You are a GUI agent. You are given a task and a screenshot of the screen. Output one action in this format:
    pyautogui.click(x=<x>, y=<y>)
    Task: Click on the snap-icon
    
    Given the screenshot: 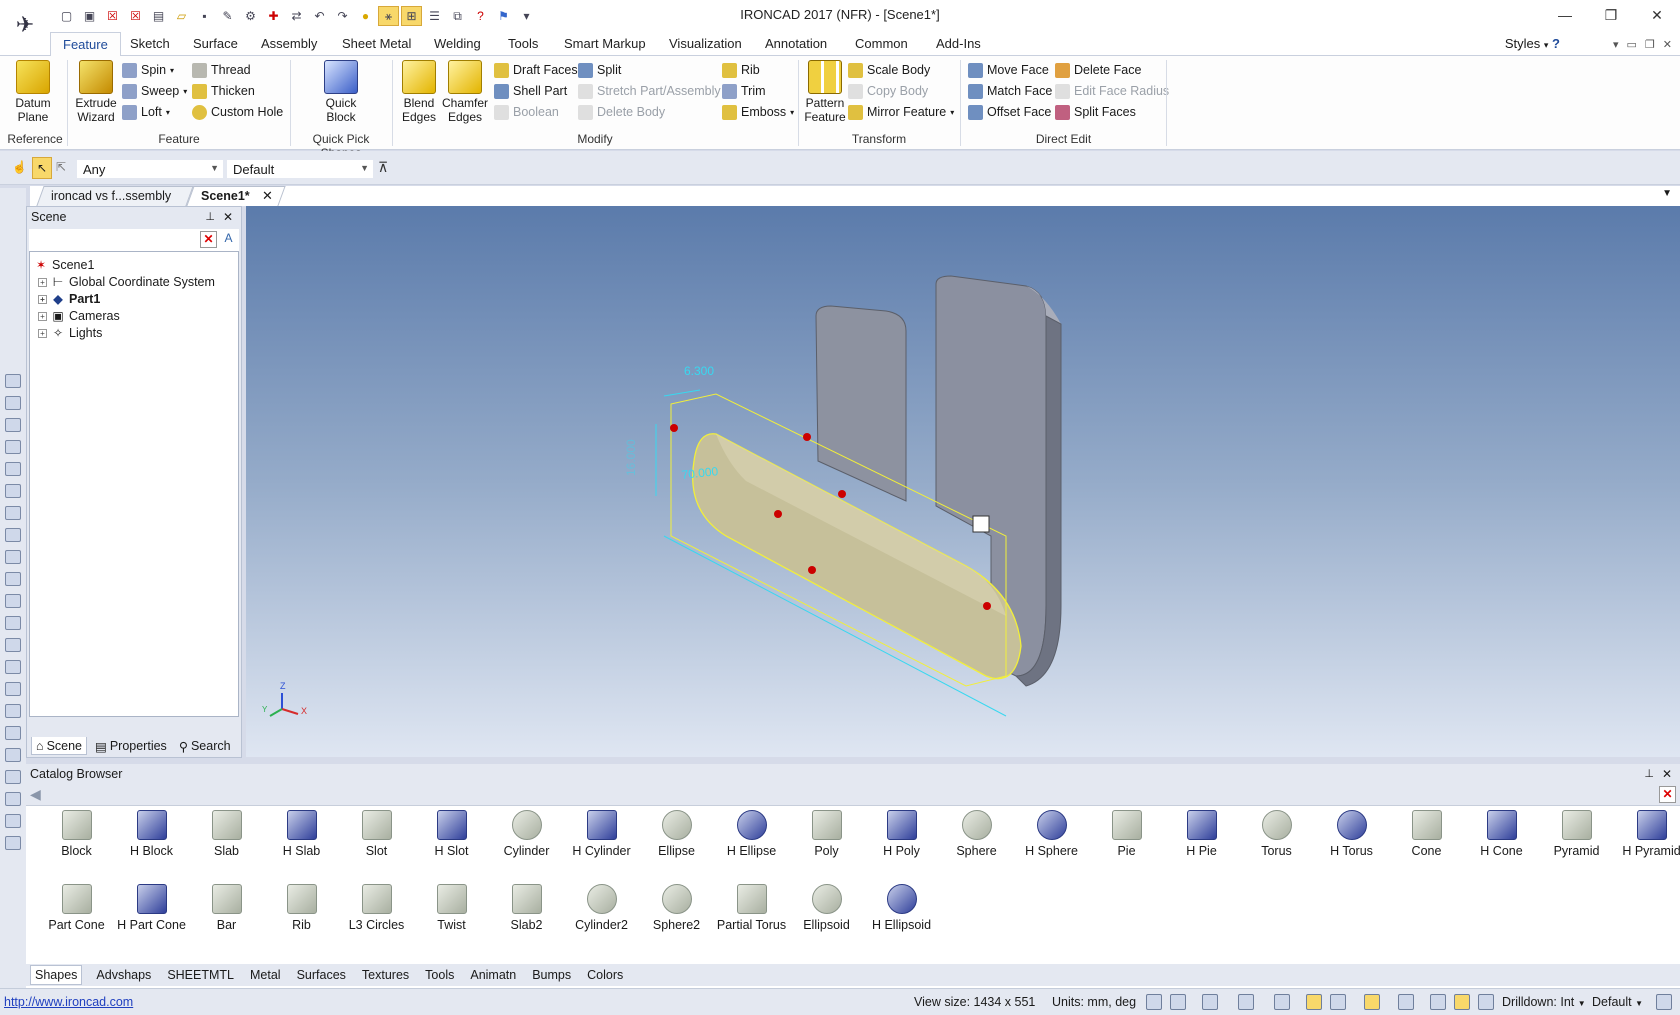 What is the action you would take?
    pyautogui.click(x=1282, y=1002)
    